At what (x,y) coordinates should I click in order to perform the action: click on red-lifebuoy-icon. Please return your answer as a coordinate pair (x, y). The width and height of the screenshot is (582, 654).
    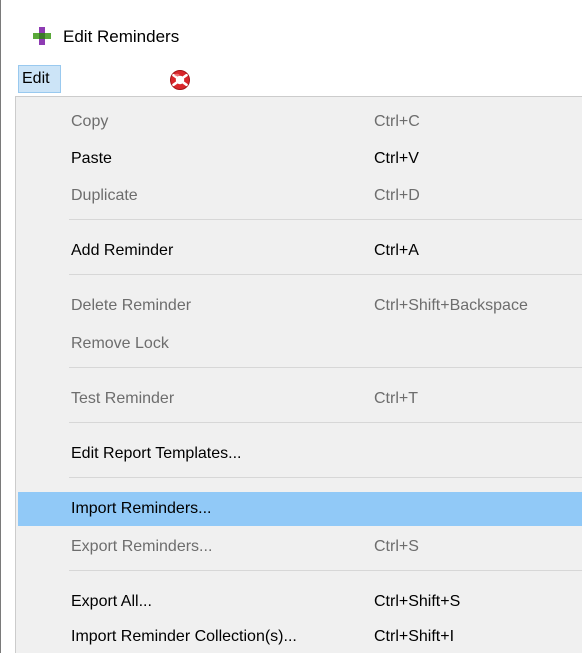
    Looking at the image, I should click on (180, 80).